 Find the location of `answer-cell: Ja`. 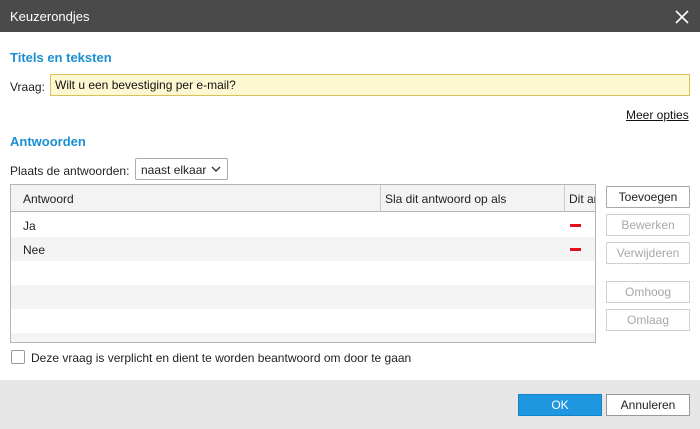

answer-cell: Ja is located at coordinates (29, 226).